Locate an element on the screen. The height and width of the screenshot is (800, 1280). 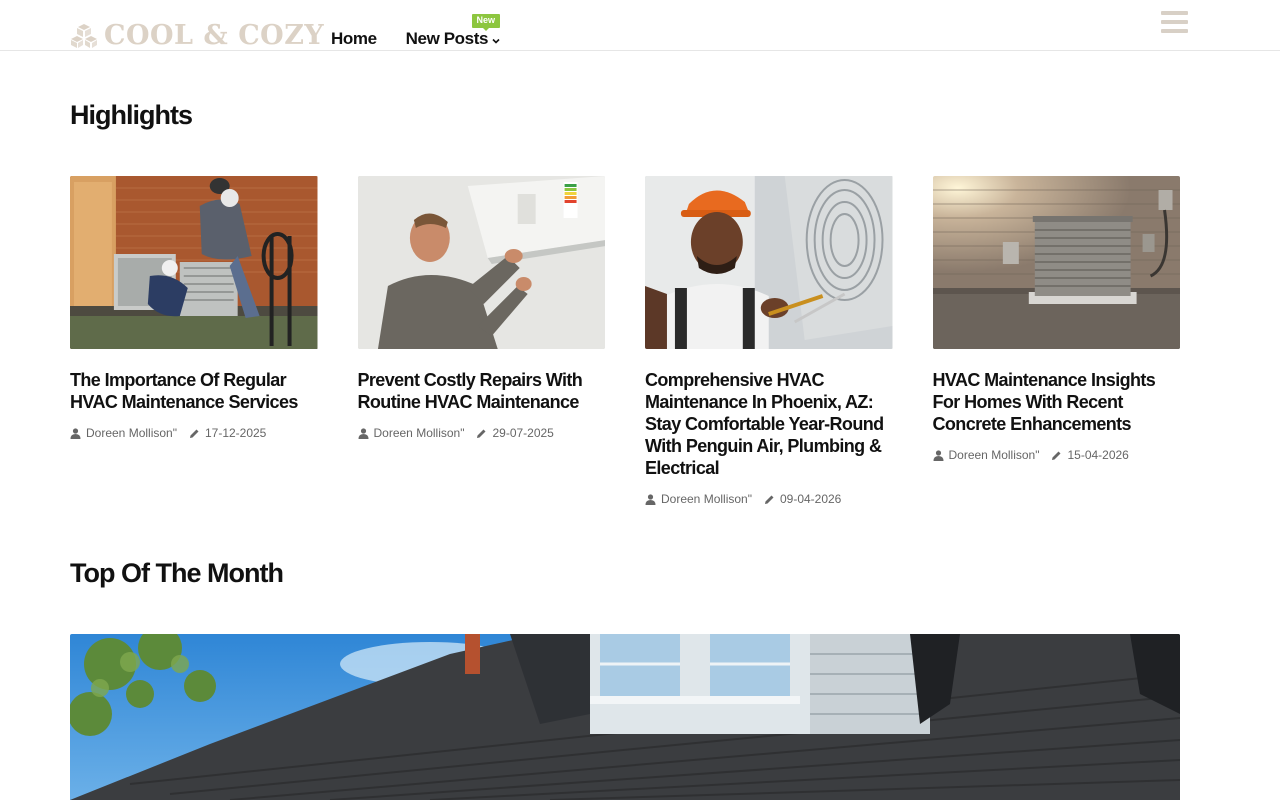
site-logo: COOL & COZY is located at coordinates (197, 36).